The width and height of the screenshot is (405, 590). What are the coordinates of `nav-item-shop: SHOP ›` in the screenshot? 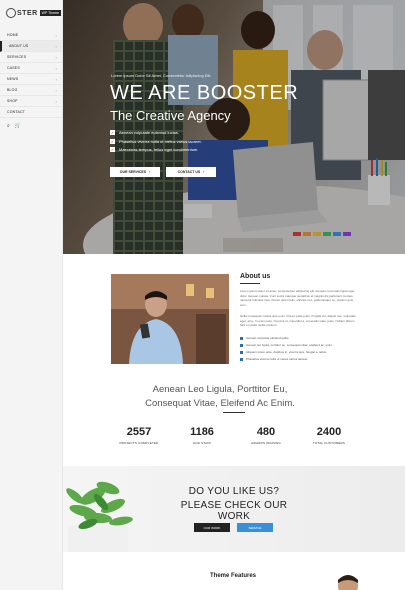 It's located at (31, 101).